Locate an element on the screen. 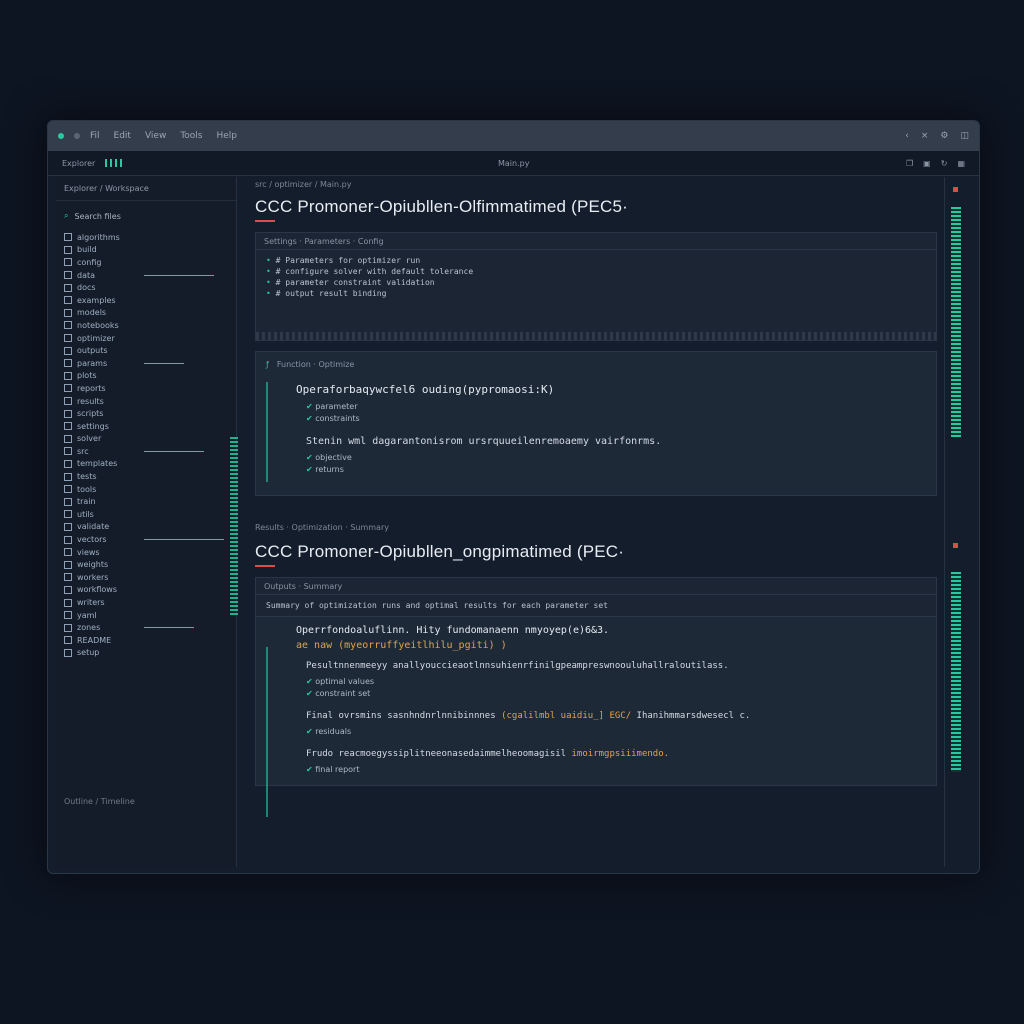 The width and height of the screenshot is (1024, 1024). file-item: weights is located at coordinates (146, 564).